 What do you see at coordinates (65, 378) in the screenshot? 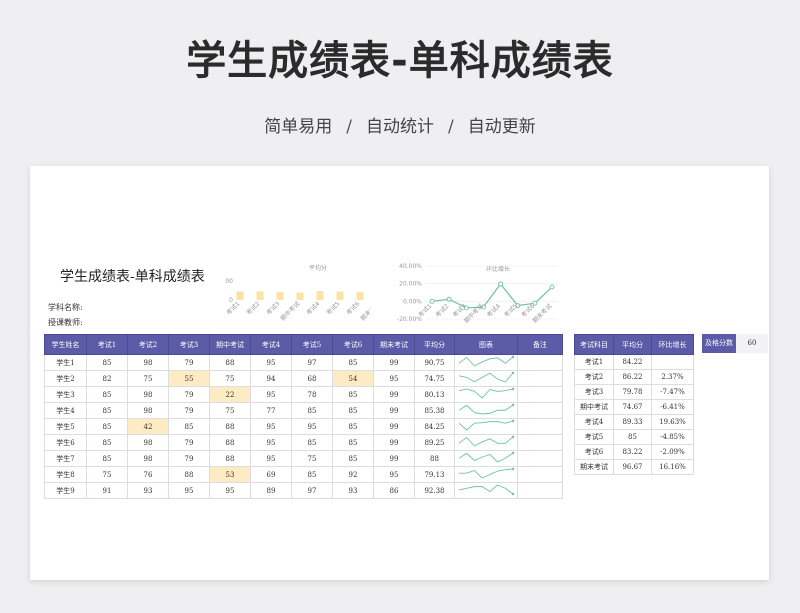
I see `student-name-cell: 学生2` at bounding box center [65, 378].